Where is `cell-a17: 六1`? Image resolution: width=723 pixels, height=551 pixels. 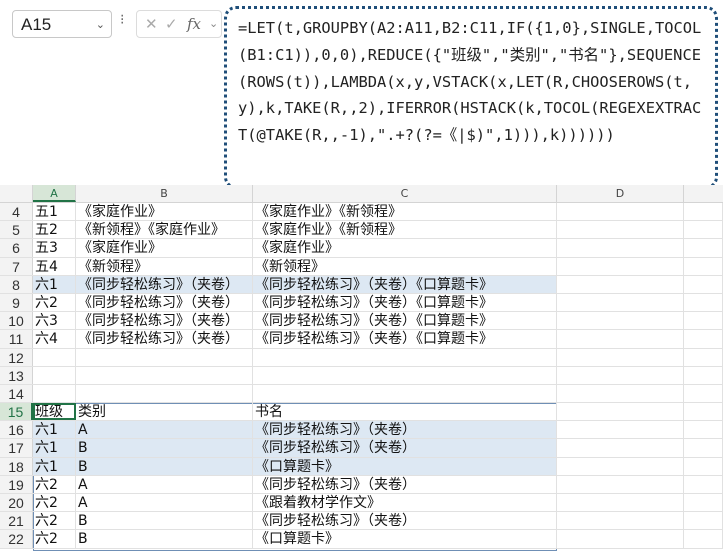 cell-a17: 六1 is located at coordinates (54, 448).